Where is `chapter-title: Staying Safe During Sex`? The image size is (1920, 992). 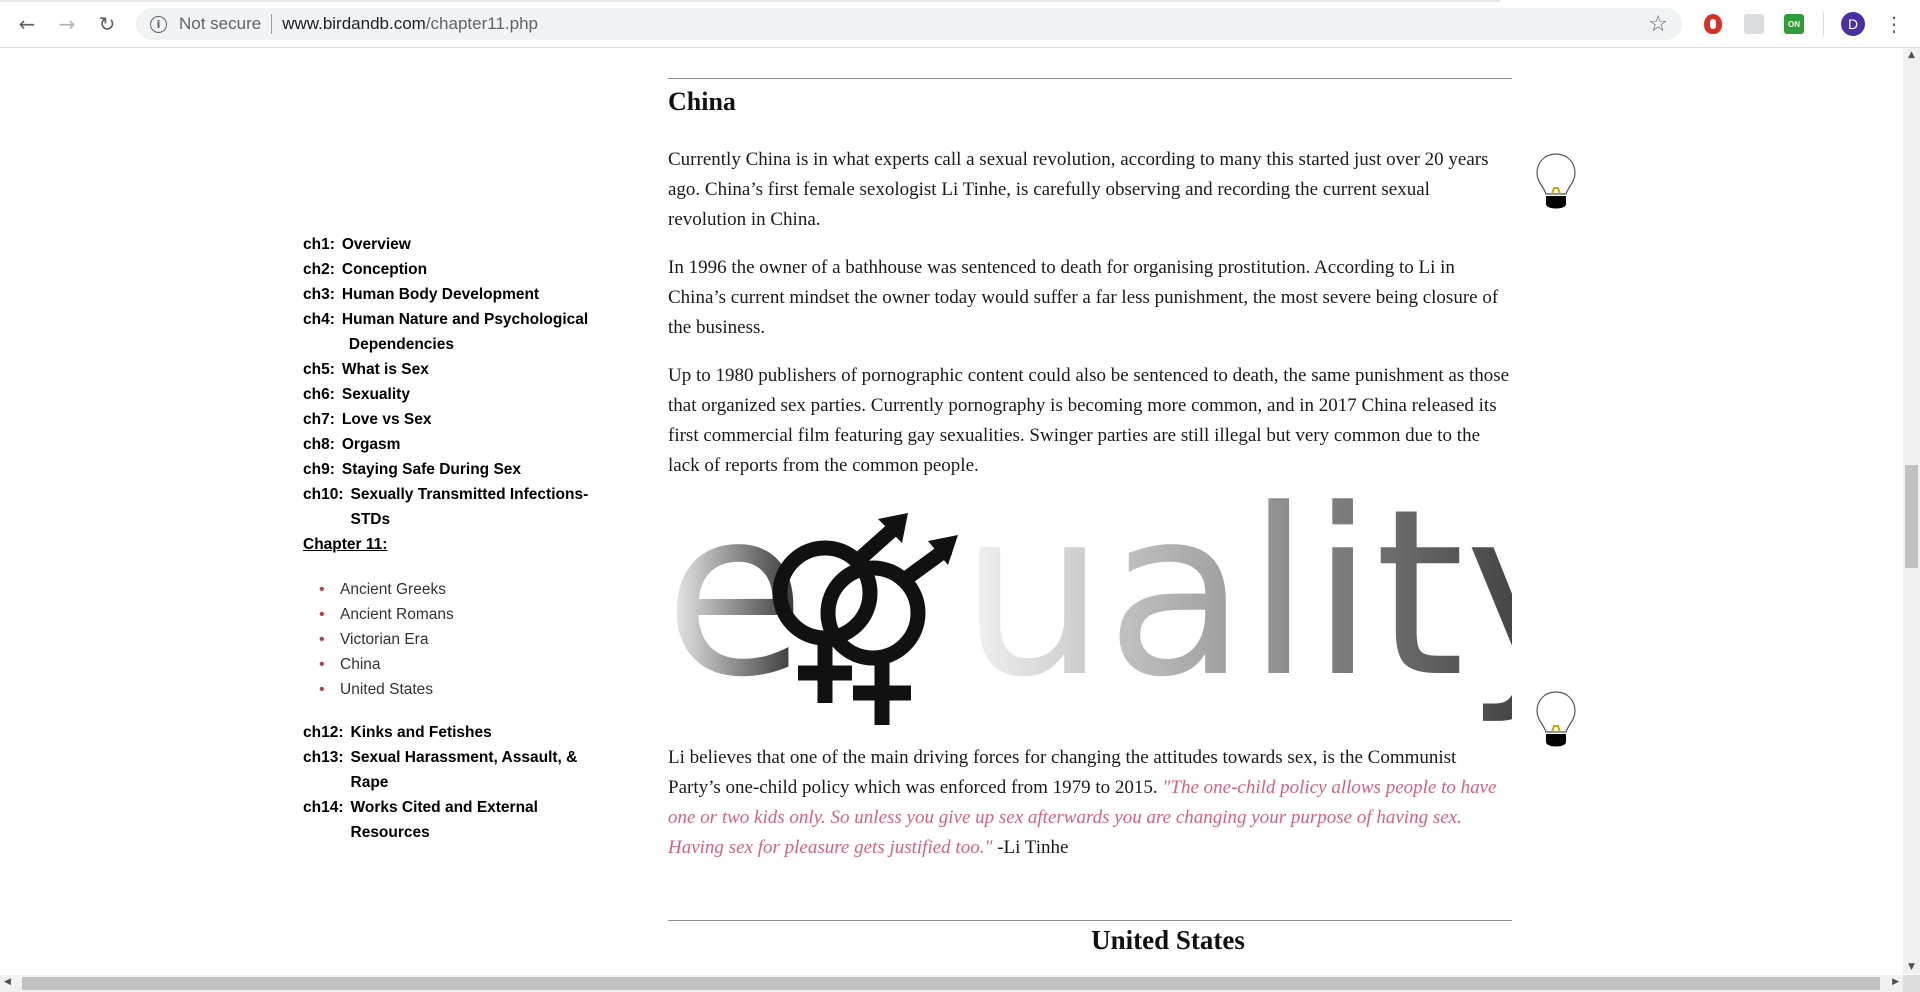 chapter-title: Staying Safe During Sex is located at coordinates (431, 469).